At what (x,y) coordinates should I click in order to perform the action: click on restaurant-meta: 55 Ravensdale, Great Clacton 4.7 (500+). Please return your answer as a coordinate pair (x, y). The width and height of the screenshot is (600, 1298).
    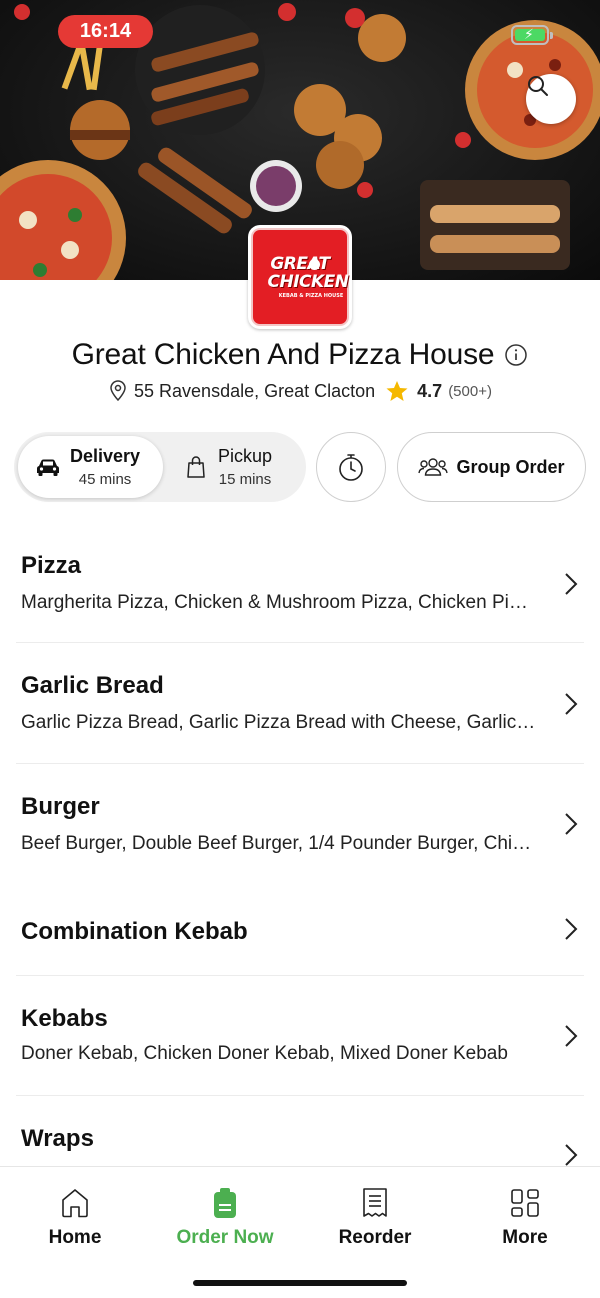
    Looking at the image, I should click on (300, 391).